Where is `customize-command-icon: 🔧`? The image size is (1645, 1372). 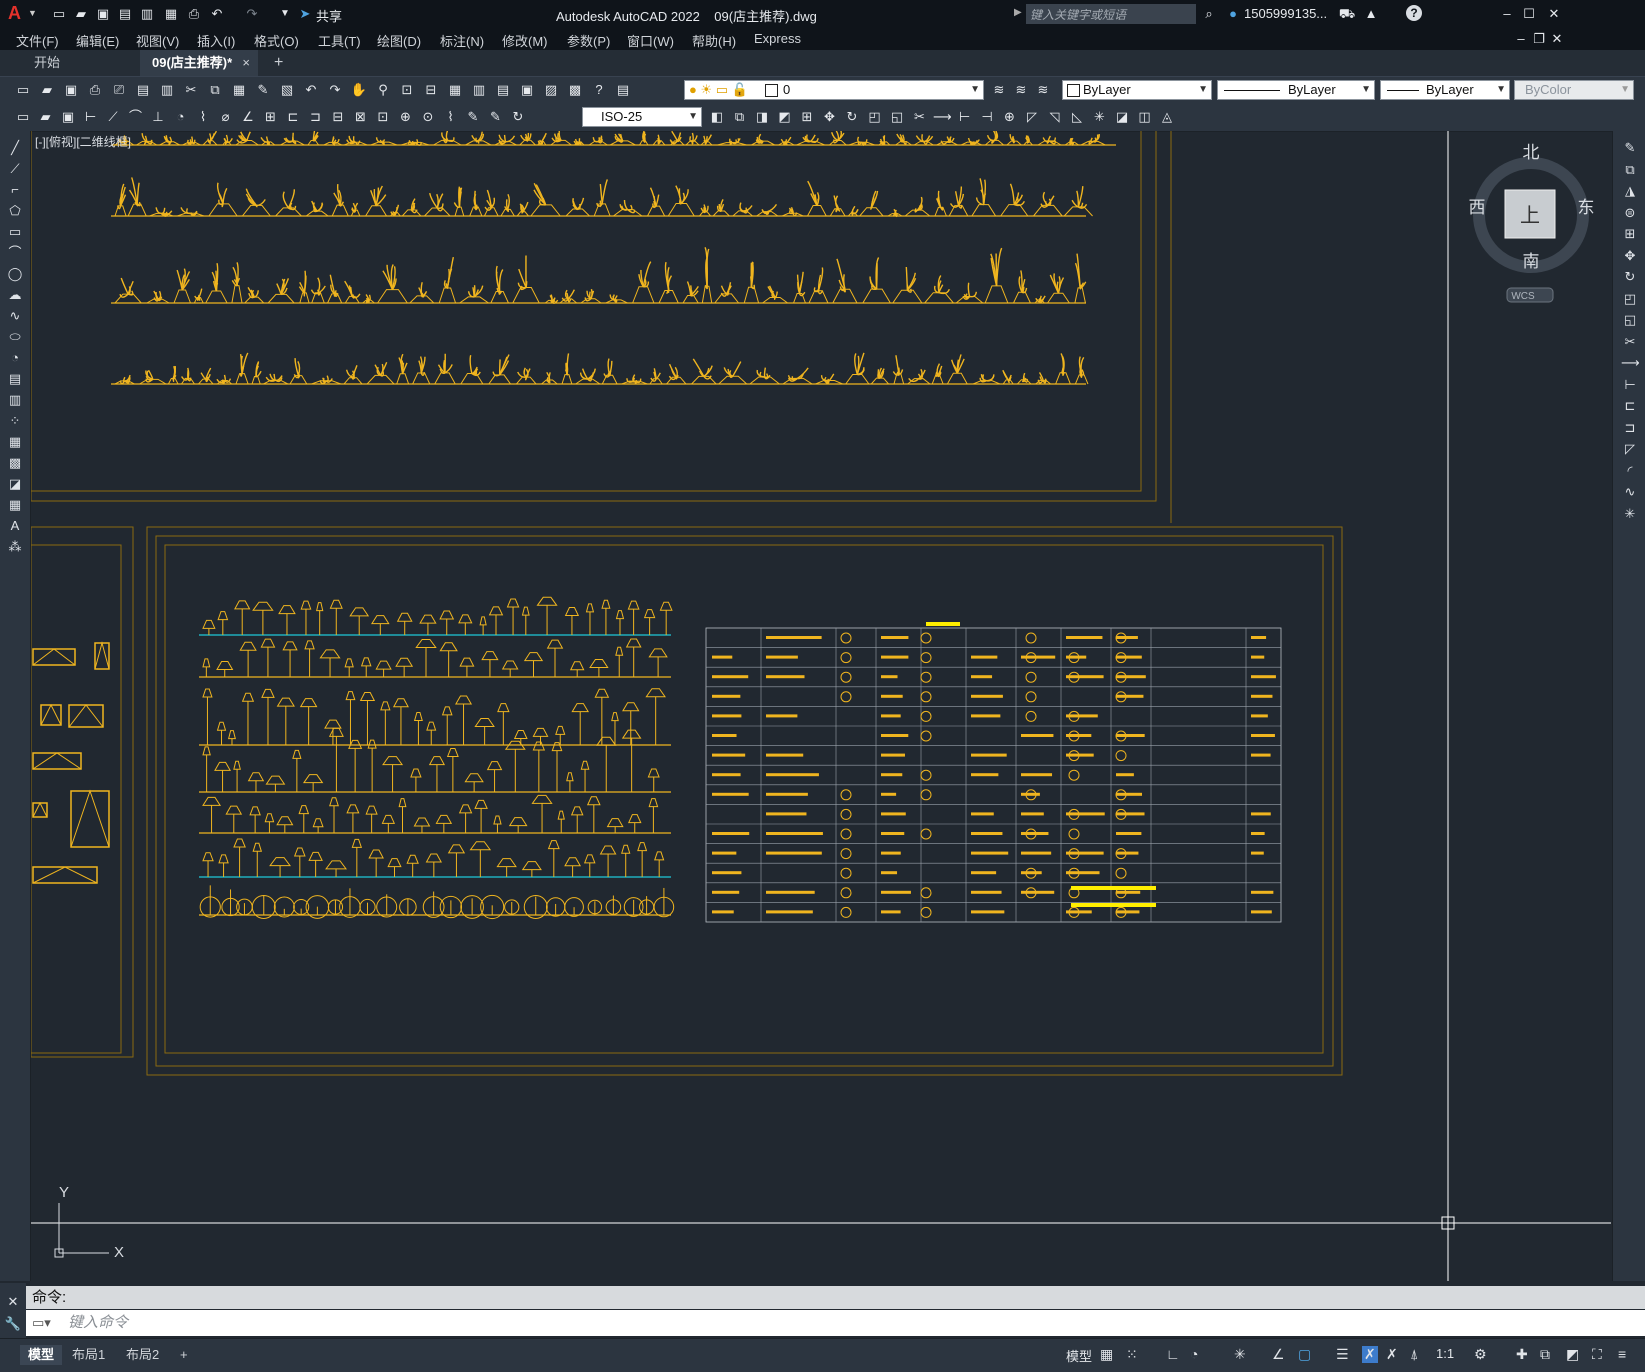 customize-command-icon: 🔧 is located at coordinates (13, 1324).